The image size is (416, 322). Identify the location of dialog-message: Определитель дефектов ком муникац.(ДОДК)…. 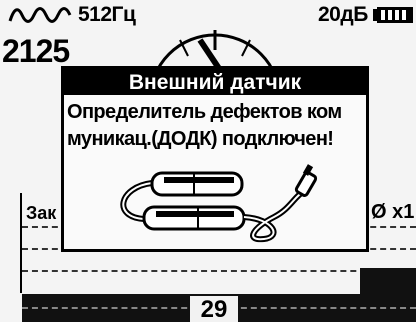
(204, 125).